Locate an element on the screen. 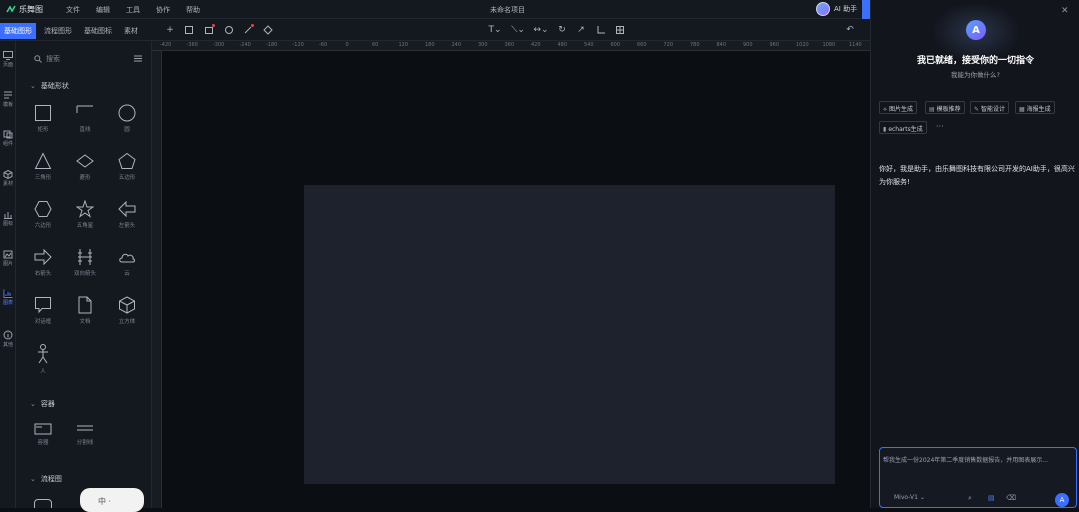 The image size is (1079, 512). rail-item-pages: 页面 is located at coordinates (8, 63).